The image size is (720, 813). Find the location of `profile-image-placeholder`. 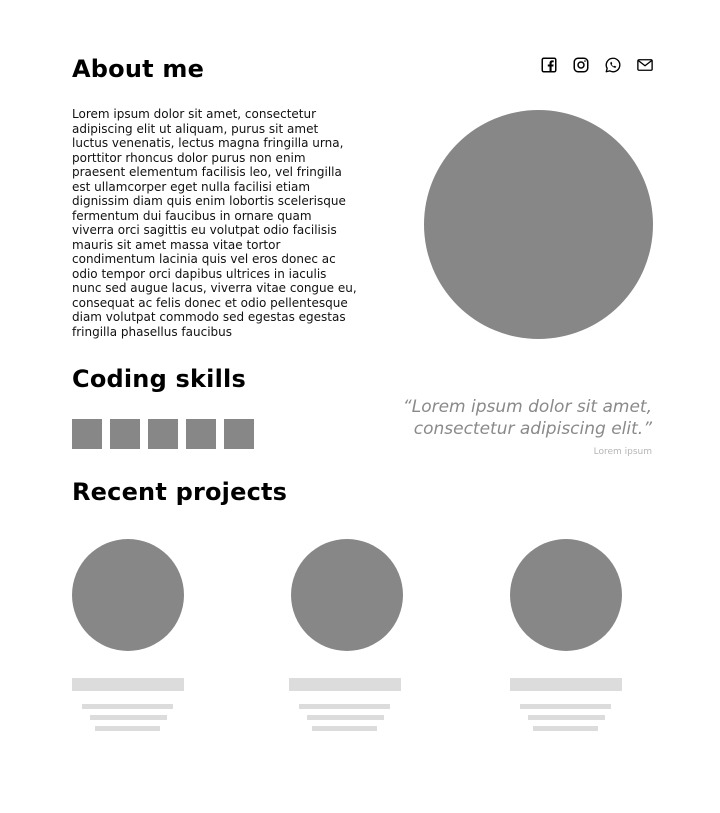

profile-image-placeholder is located at coordinates (538, 224).